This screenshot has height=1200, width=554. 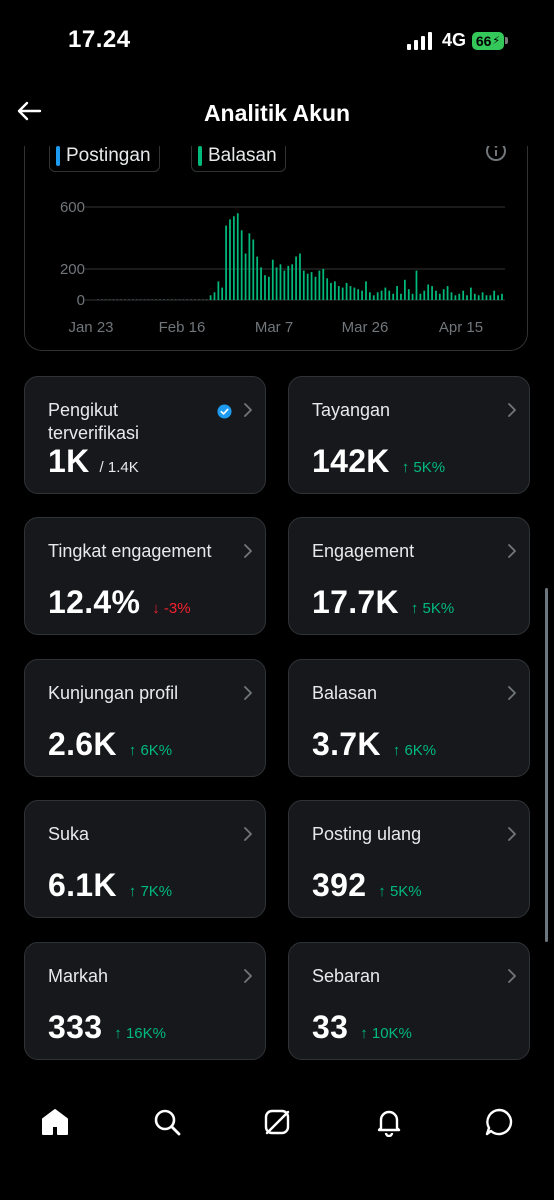 I want to click on metric-card-suka: Suka 6.1K ↑ 7K%, so click(x=145, y=859).